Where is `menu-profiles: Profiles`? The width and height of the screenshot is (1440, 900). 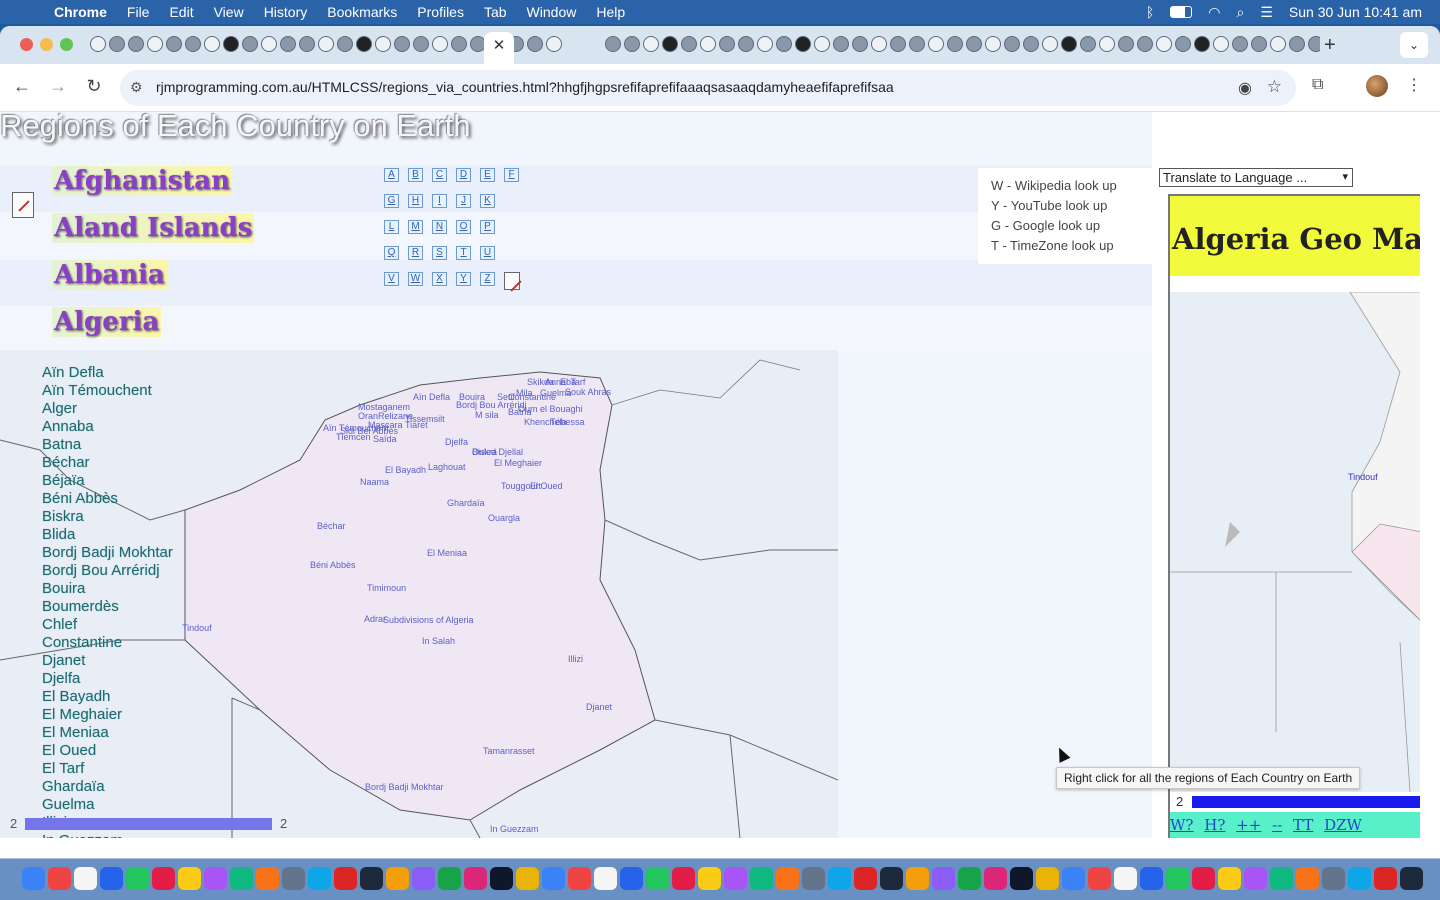 menu-profiles: Profiles is located at coordinates (440, 12).